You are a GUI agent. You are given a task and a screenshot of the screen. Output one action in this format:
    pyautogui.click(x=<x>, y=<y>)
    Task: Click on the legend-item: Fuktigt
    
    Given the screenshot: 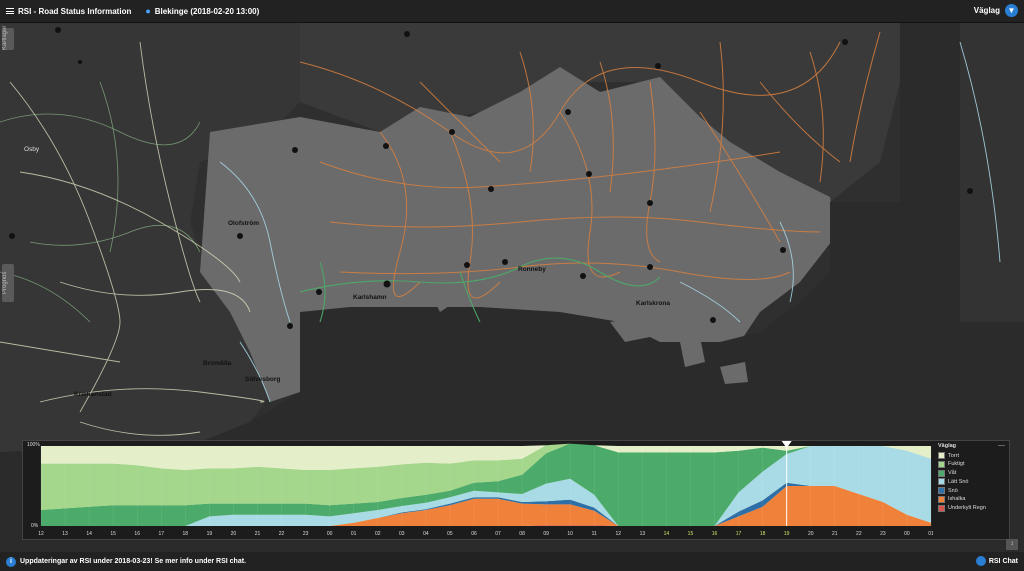 What is the action you would take?
    pyautogui.click(x=962, y=464)
    